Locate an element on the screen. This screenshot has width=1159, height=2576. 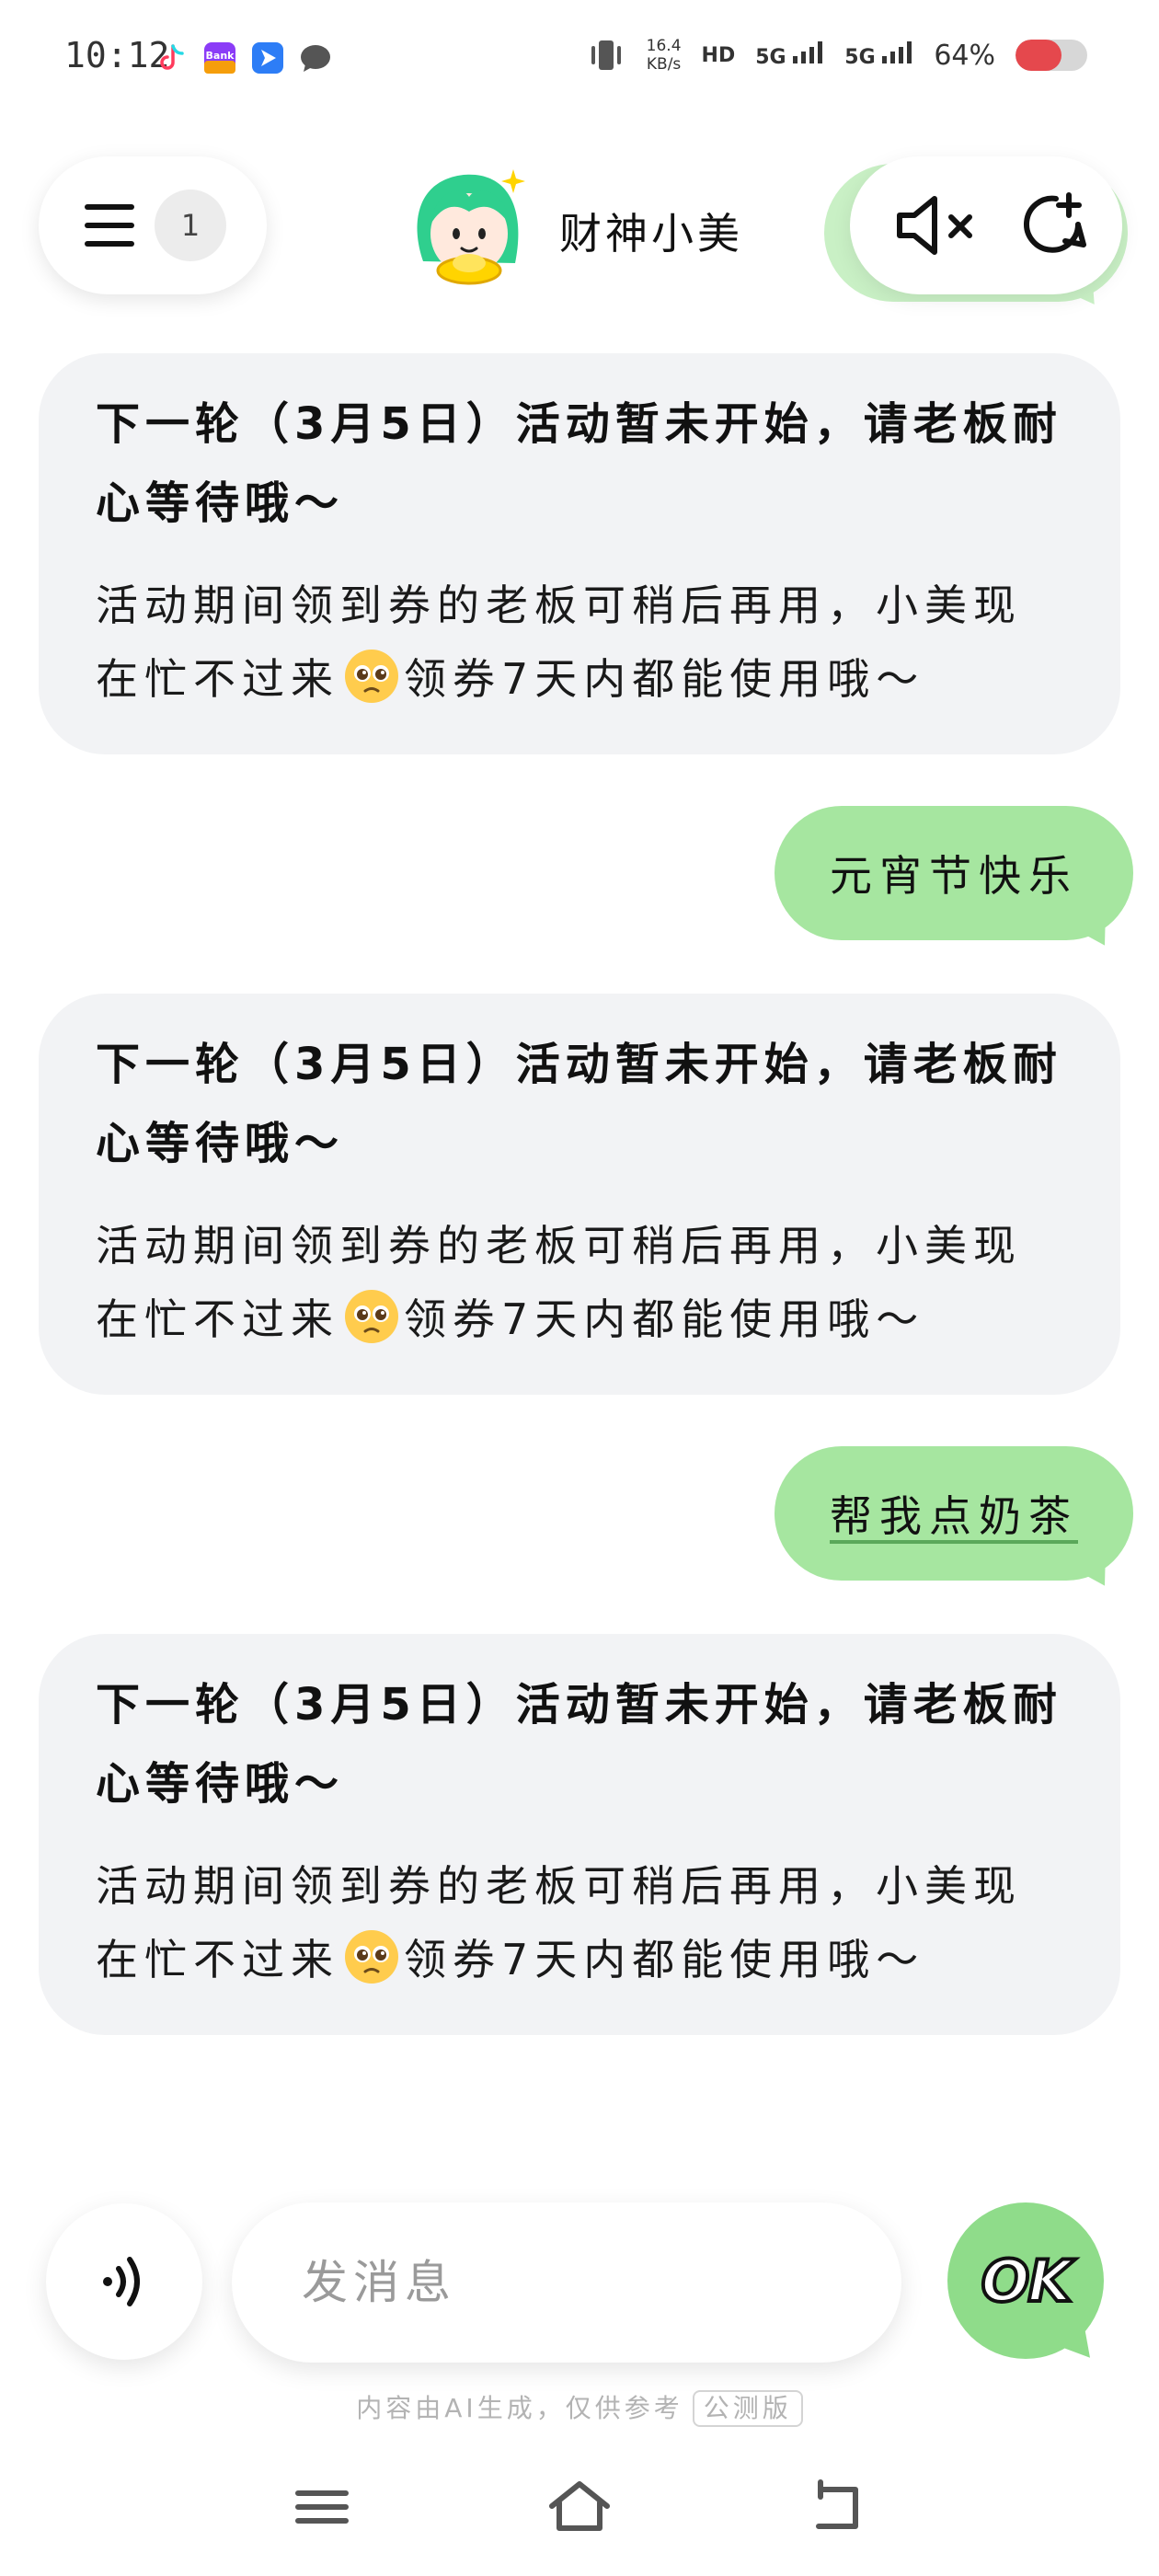
user-message-text: 元宵节快乐 is located at coordinates (954, 876).